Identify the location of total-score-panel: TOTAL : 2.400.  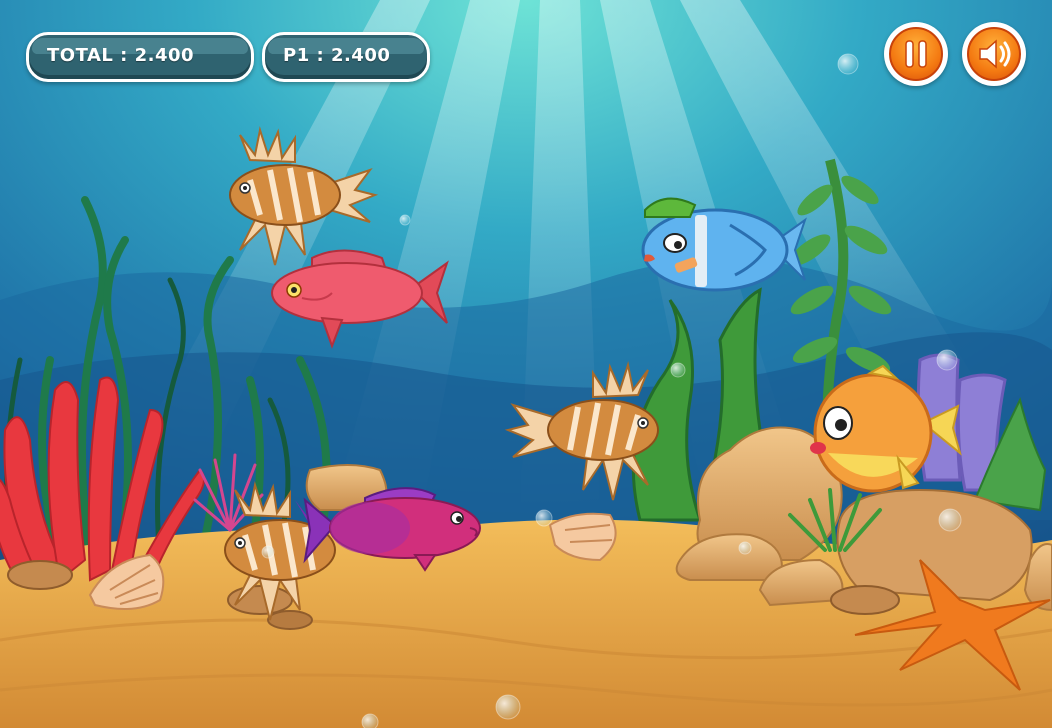
(140, 57).